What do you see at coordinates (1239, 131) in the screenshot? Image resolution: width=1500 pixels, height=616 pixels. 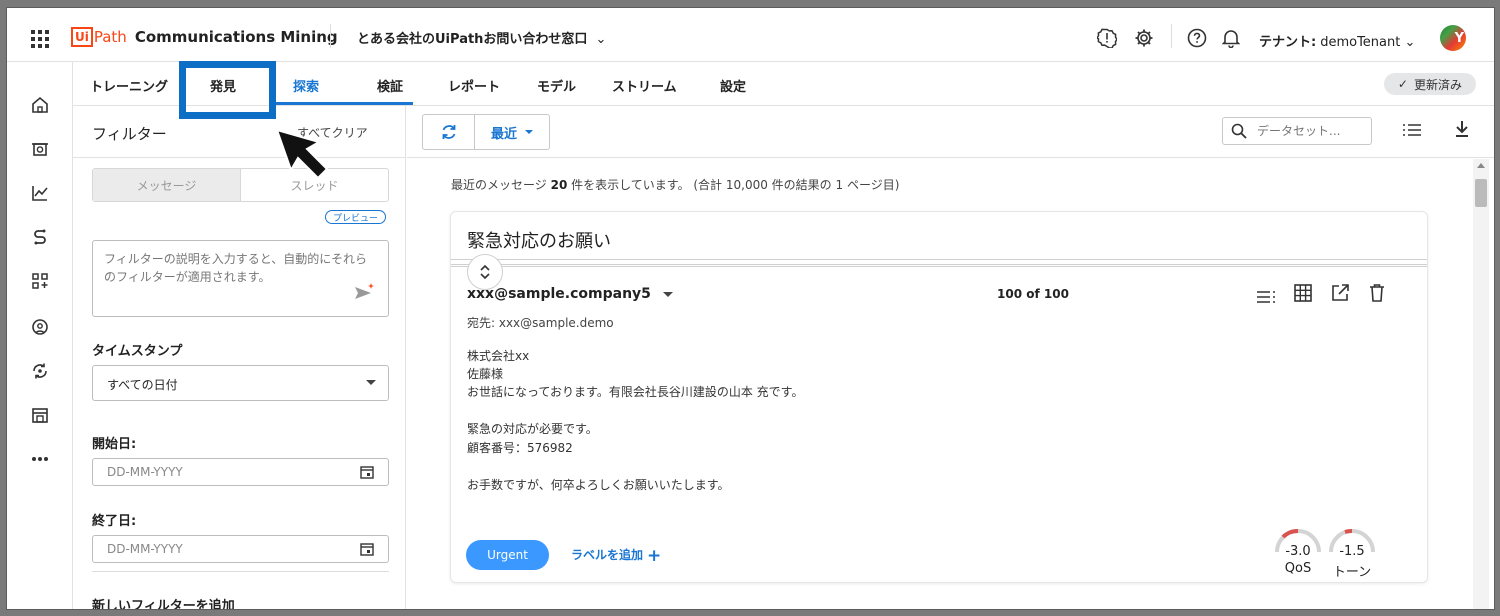 I see `search-icon` at bounding box center [1239, 131].